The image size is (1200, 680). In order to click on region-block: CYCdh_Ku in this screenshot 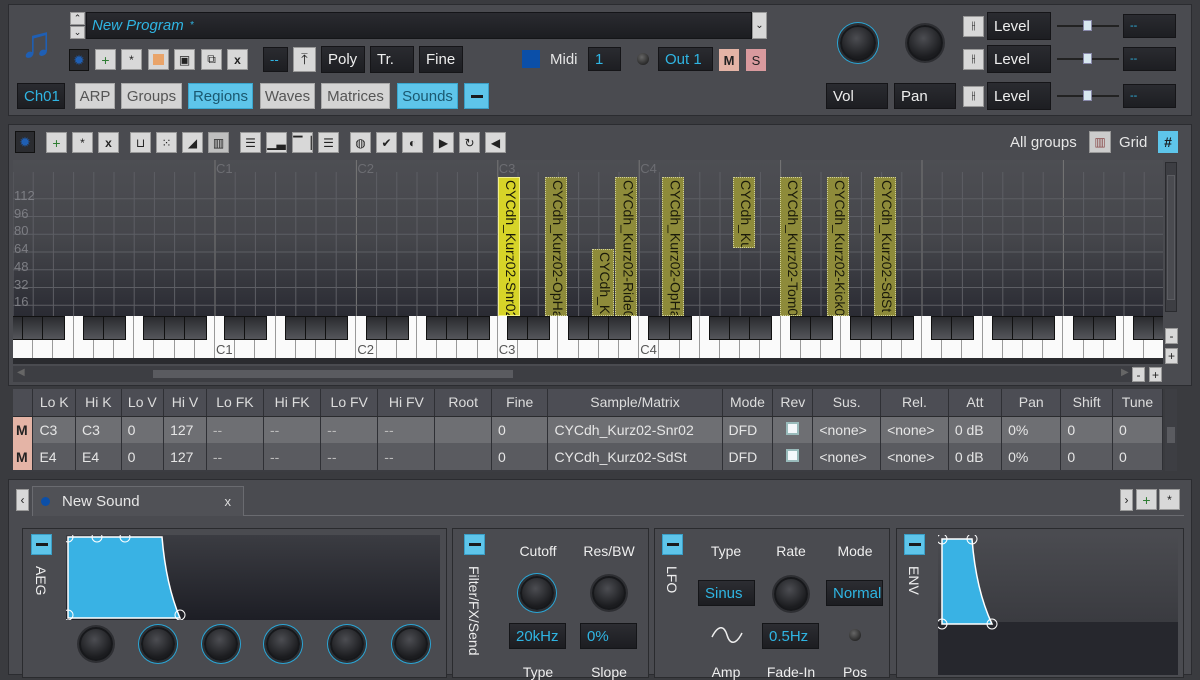, I will do `click(743, 213)`.